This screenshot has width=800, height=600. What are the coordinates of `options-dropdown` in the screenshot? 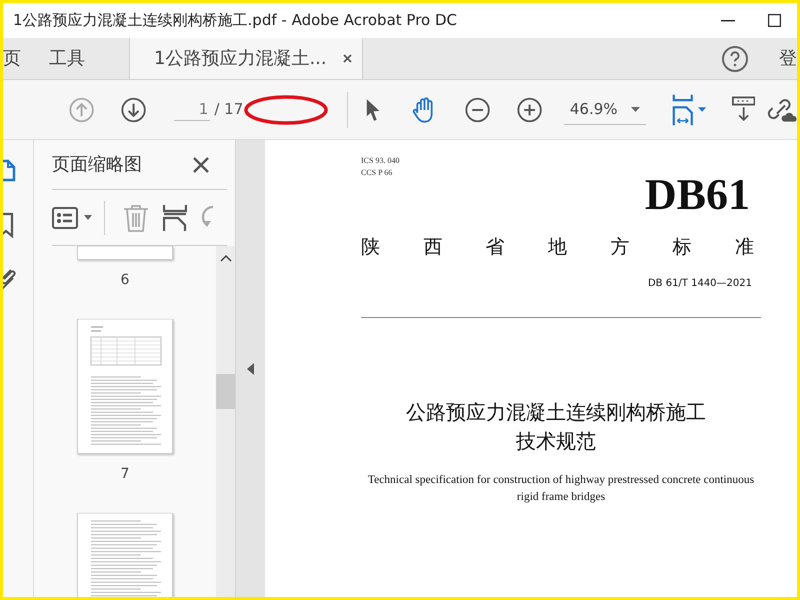 It's located at (72, 217).